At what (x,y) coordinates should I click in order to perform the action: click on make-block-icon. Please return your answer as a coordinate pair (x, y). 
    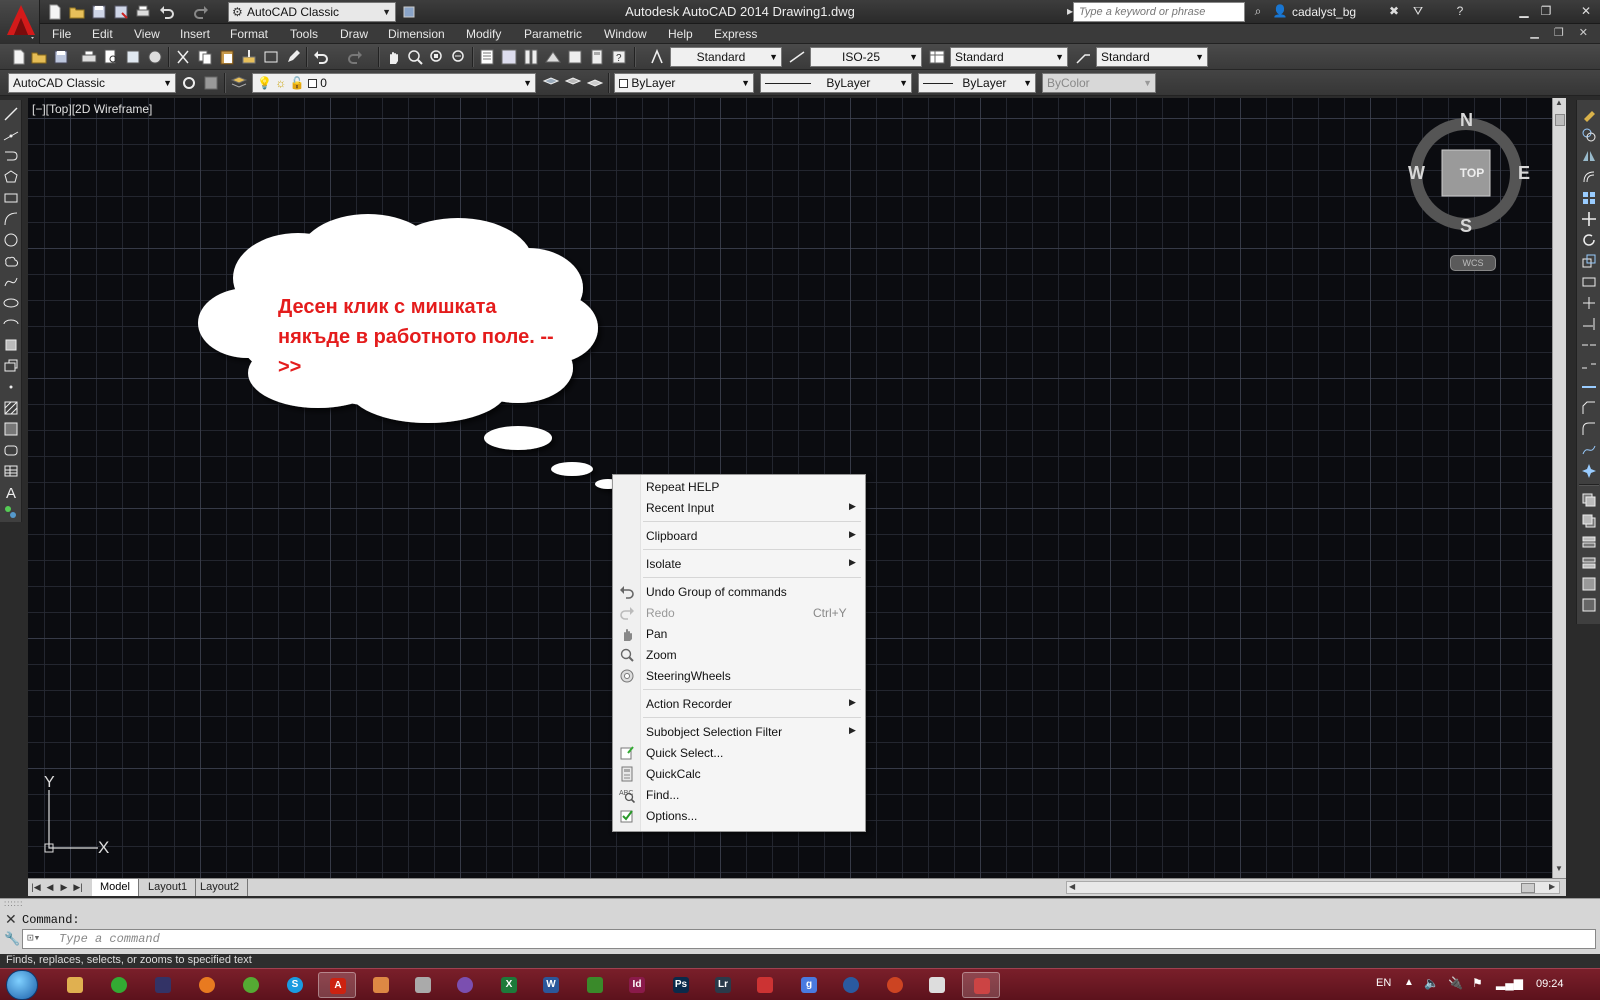
    Looking at the image, I should click on (11, 366).